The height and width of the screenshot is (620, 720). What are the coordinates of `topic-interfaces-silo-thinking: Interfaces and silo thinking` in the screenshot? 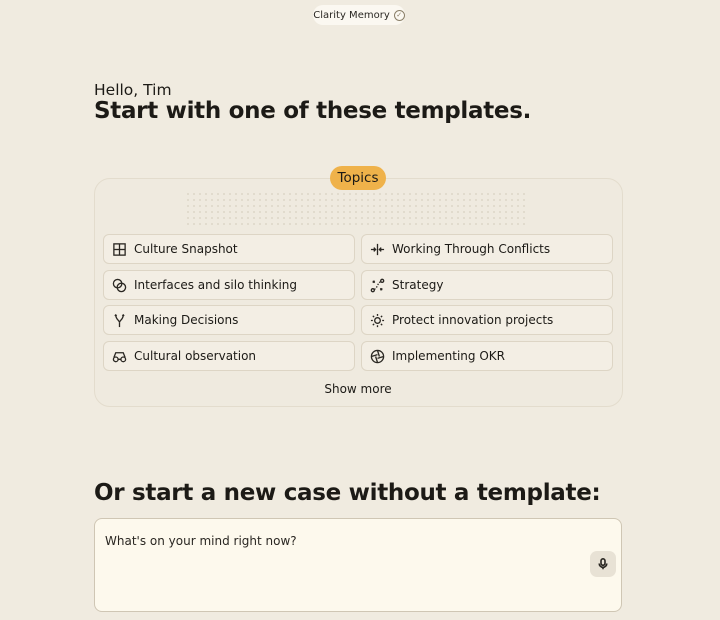 It's located at (229, 285).